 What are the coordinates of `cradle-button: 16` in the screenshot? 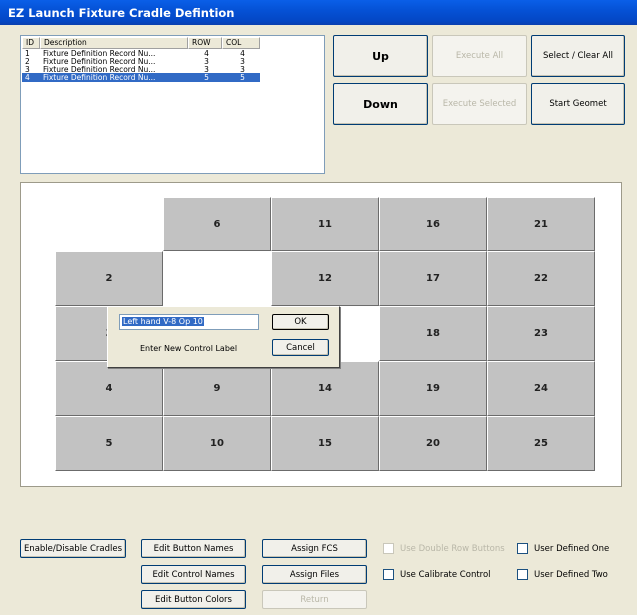 It's located at (433, 224).